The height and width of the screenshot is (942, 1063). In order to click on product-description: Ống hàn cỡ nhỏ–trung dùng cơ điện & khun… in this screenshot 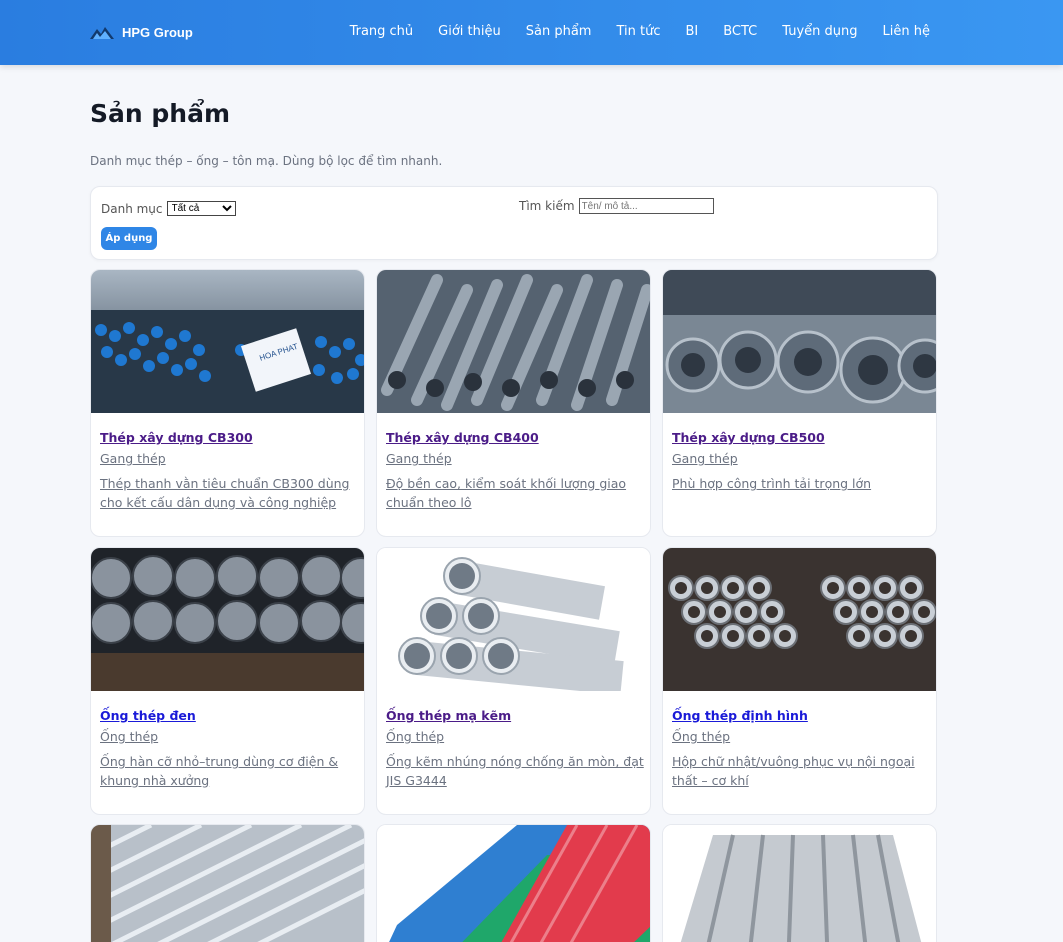, I will do `click(230, 771)`.